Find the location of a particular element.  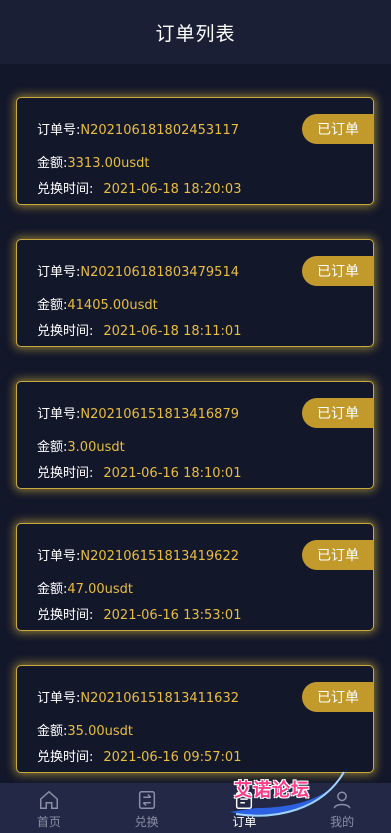

redeem-time-row: 兑换时间: 2021-06-16 13:53:01 is located at coordinates (139, 613).